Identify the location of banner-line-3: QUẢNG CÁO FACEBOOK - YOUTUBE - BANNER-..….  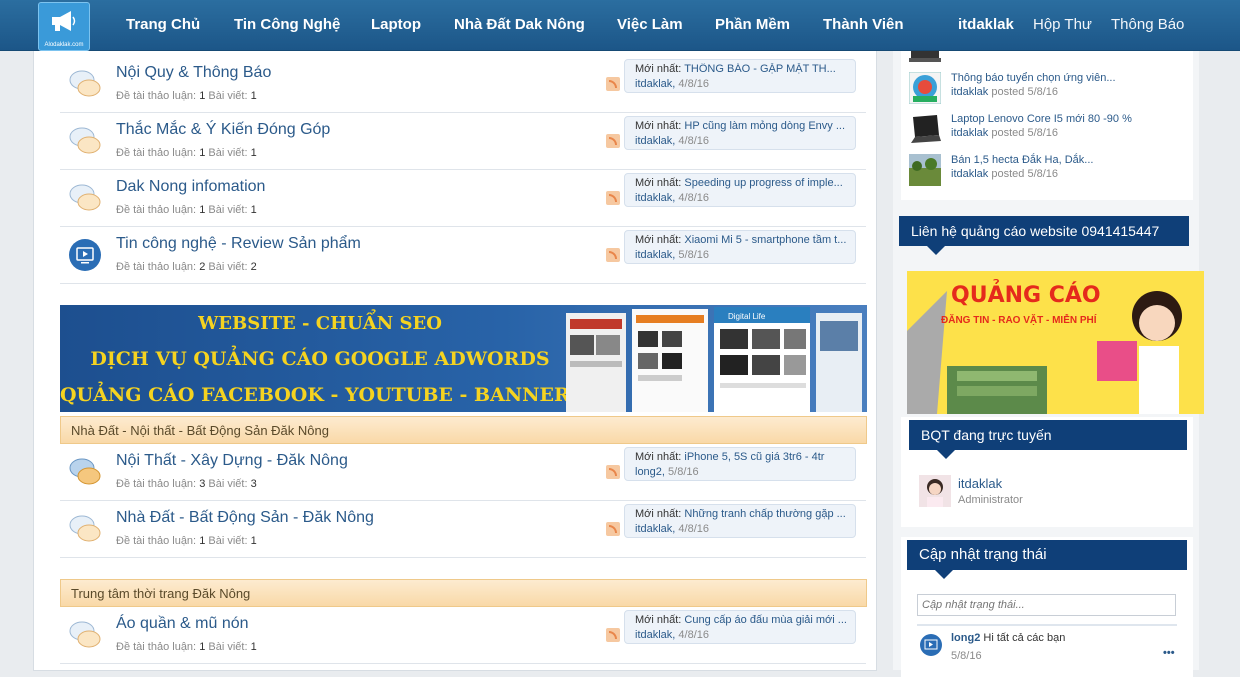
(329, 395).